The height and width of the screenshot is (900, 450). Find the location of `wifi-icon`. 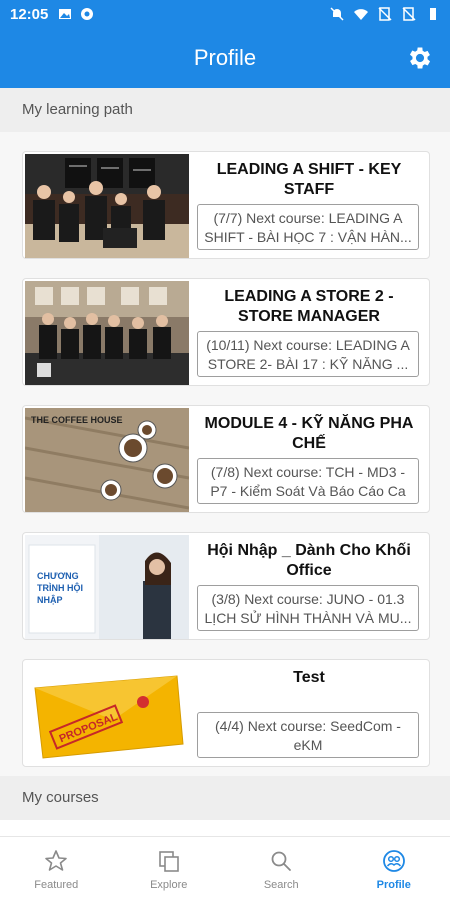

wifi-icon is located at coordinates (361, 14).